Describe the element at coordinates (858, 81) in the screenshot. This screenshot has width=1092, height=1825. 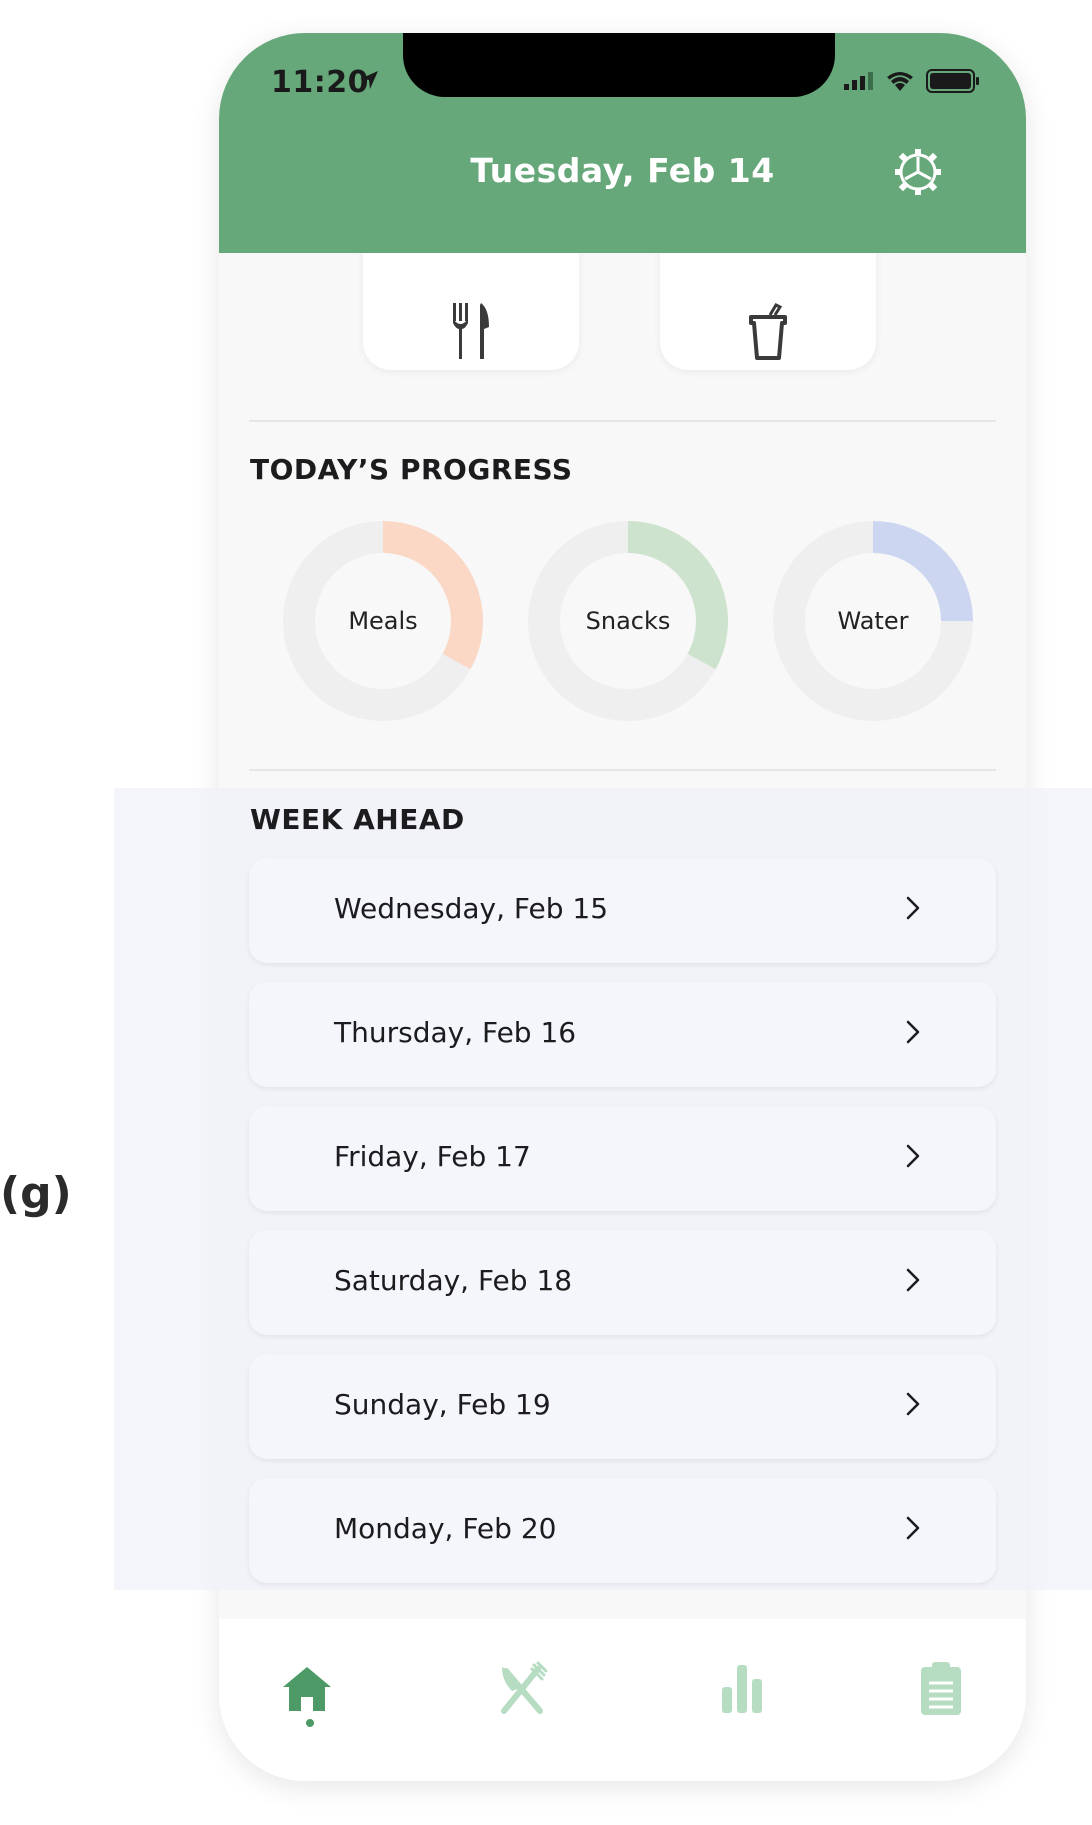
I see `cellular-signal-icon` at that location.